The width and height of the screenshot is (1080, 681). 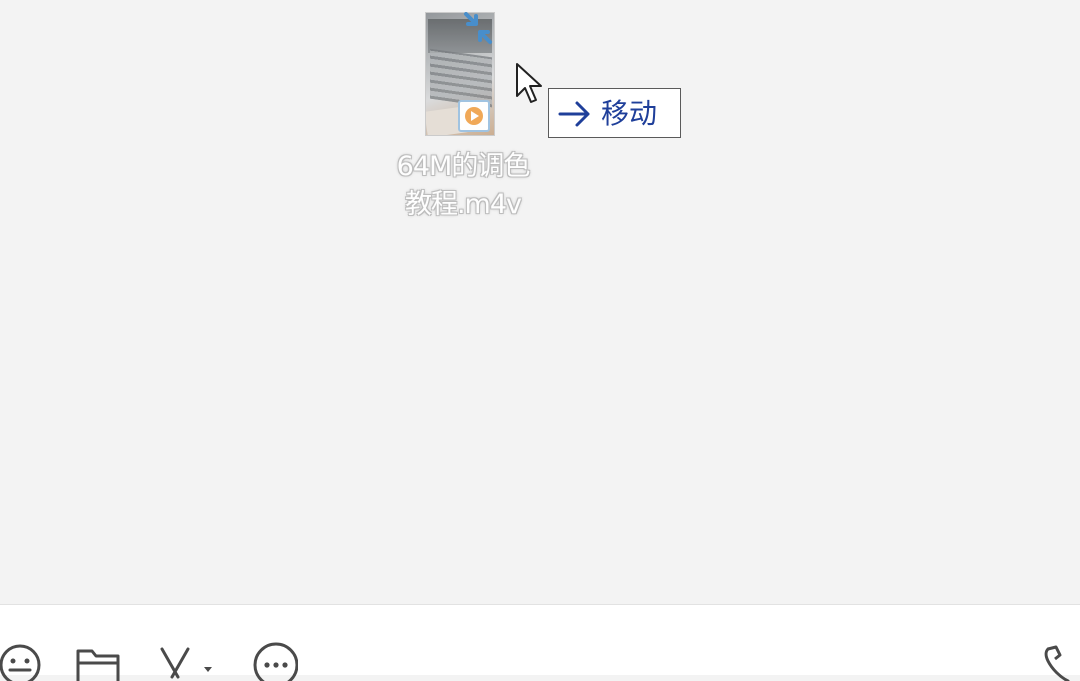 What do you see at coordinates (529, 83) in the screenshot?
I see `mouse-pointer-icon` at bounding box center [529, 83].